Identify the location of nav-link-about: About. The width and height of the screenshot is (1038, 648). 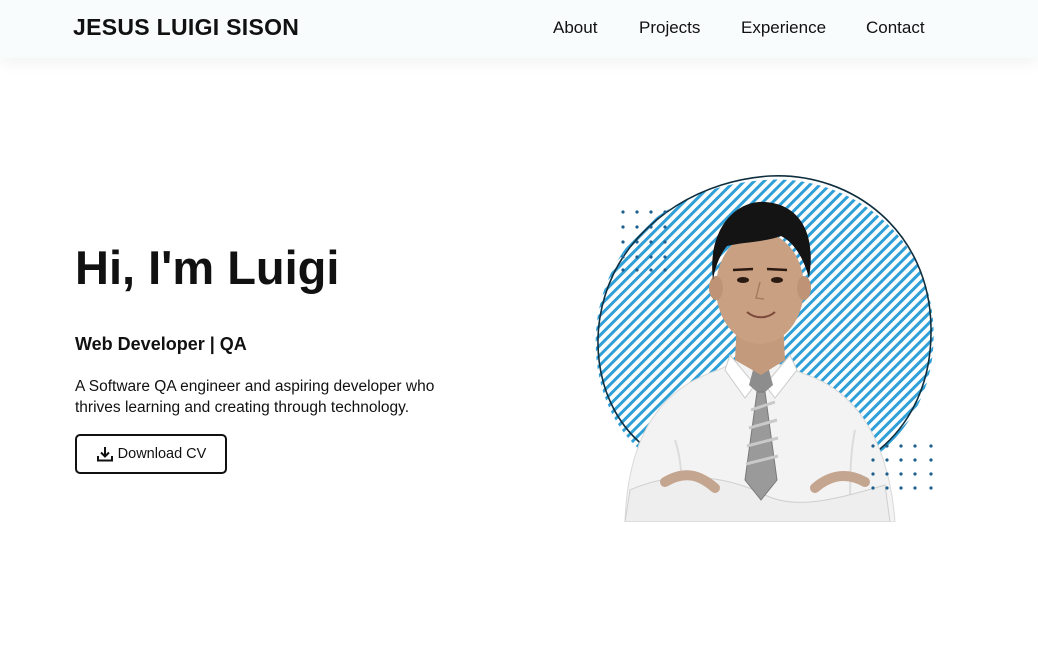
(575, 28).